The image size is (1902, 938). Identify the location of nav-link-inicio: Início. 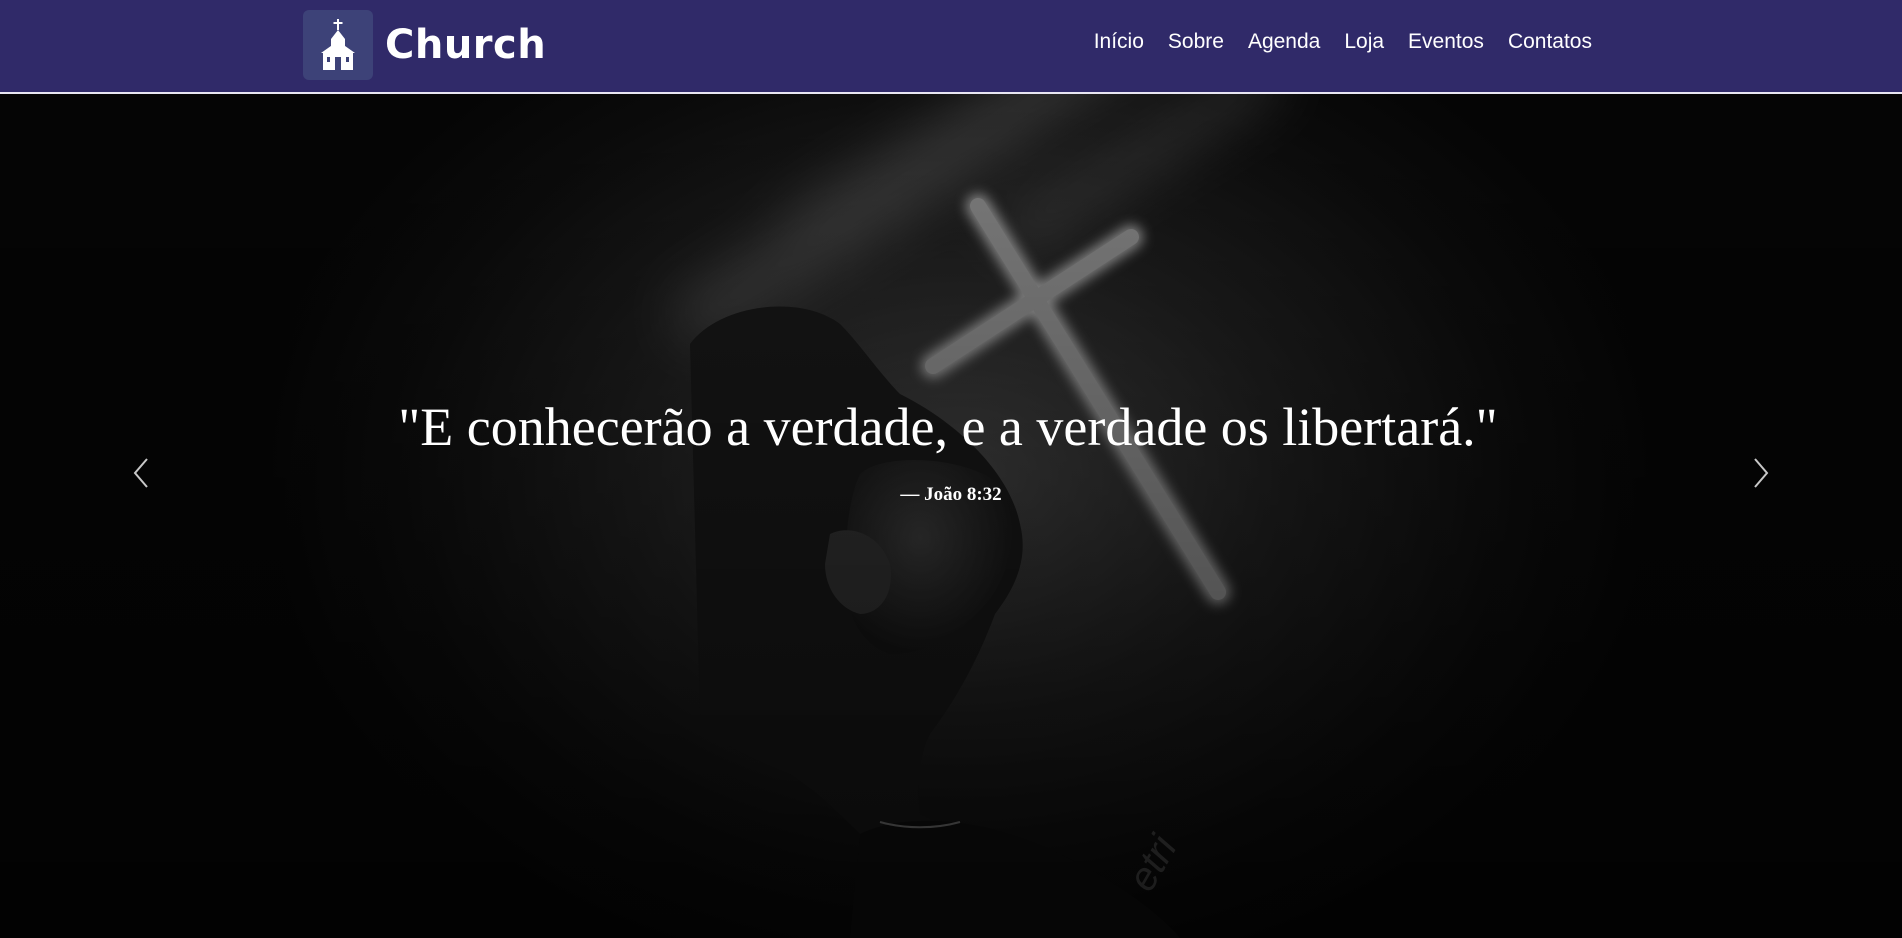
(1119, 41).